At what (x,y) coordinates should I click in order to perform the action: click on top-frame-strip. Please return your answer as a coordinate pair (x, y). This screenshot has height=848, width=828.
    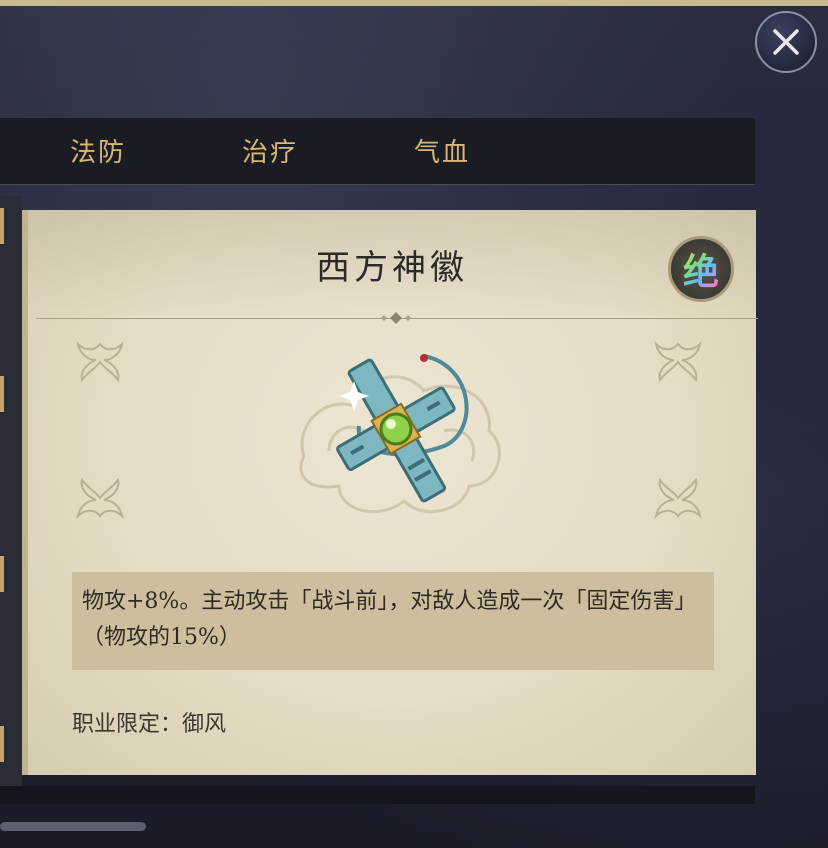
    Looking at the image, I should click on (414, 3).